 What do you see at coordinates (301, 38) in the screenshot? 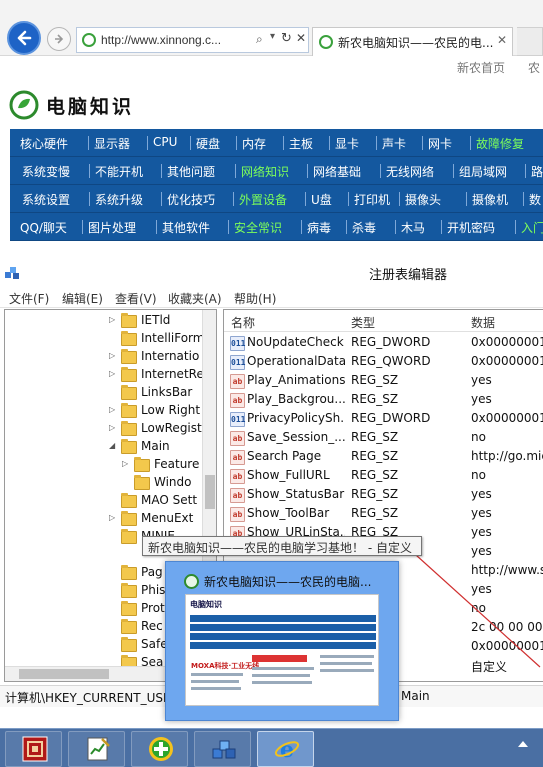
I see `close-icon: ✕` at bounding box center [301, 38].